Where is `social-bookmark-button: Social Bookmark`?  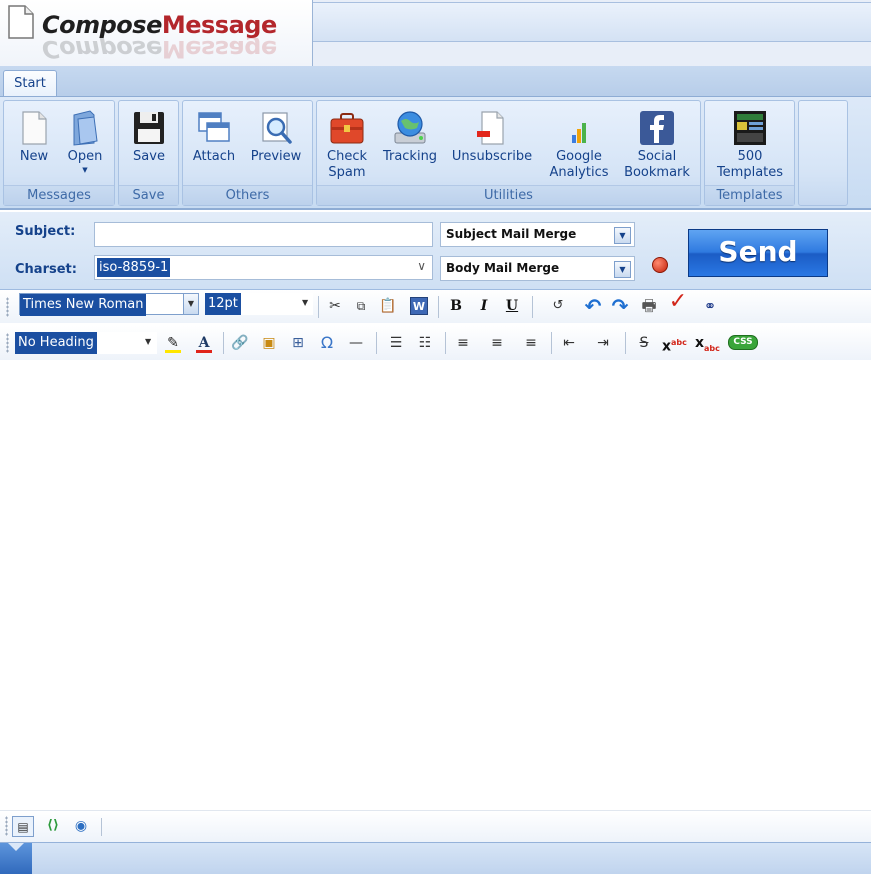 social-bookmark-button: Social Bookmark is located at coordinates (657, 145).